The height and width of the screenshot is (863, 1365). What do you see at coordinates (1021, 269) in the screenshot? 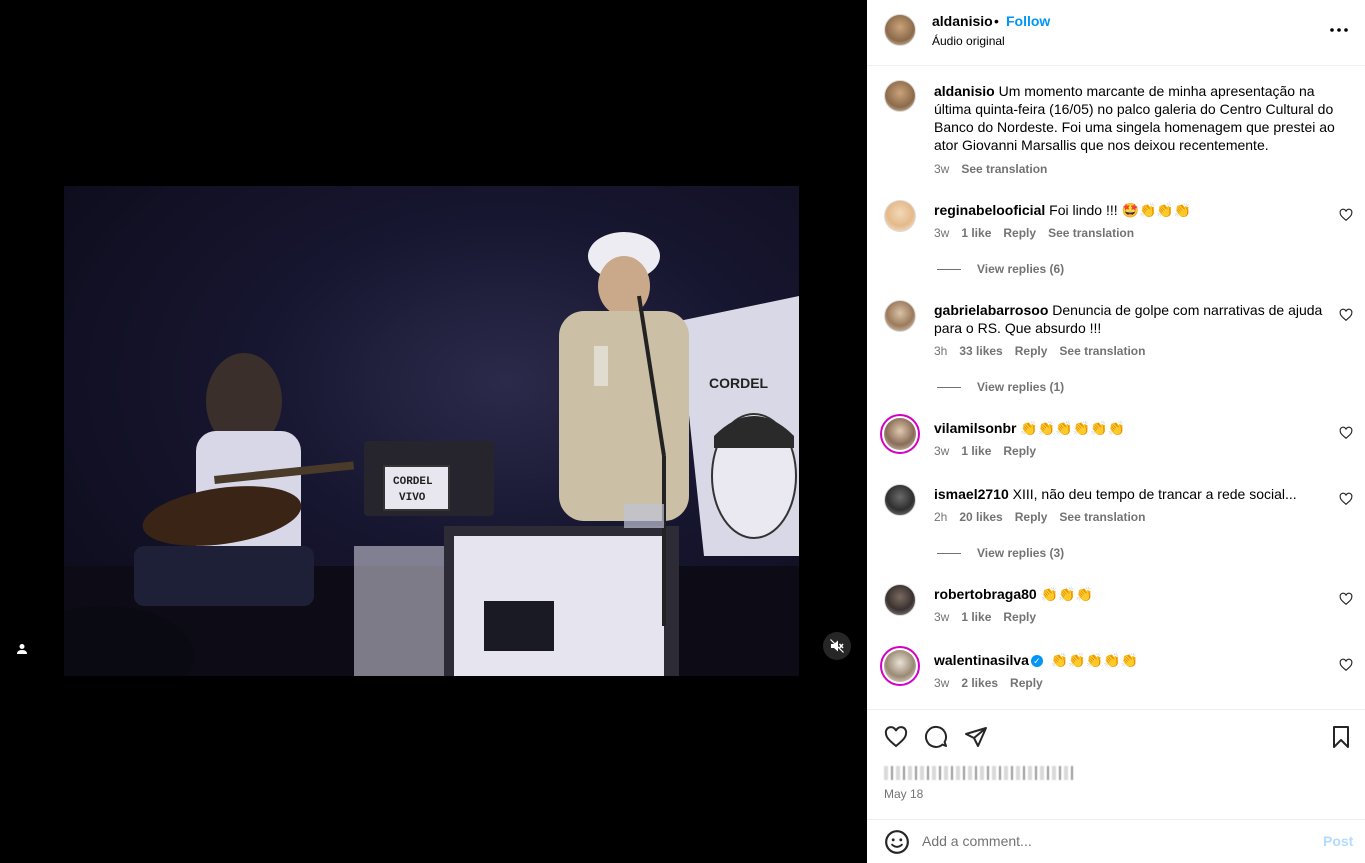
I see `view-replies-label: View replies (6)` at bounding box center [1021, 269].